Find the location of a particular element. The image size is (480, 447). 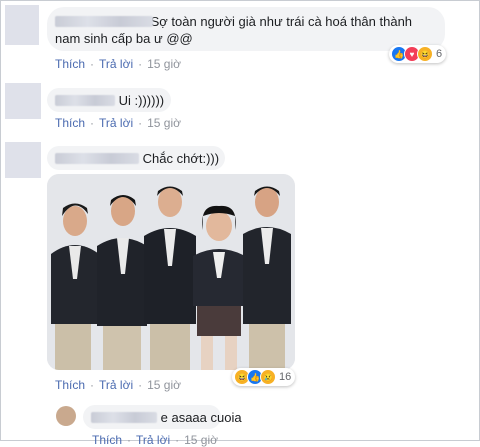

comment-bubble: e asaaa cuoia is located at coordinates (162, 417).